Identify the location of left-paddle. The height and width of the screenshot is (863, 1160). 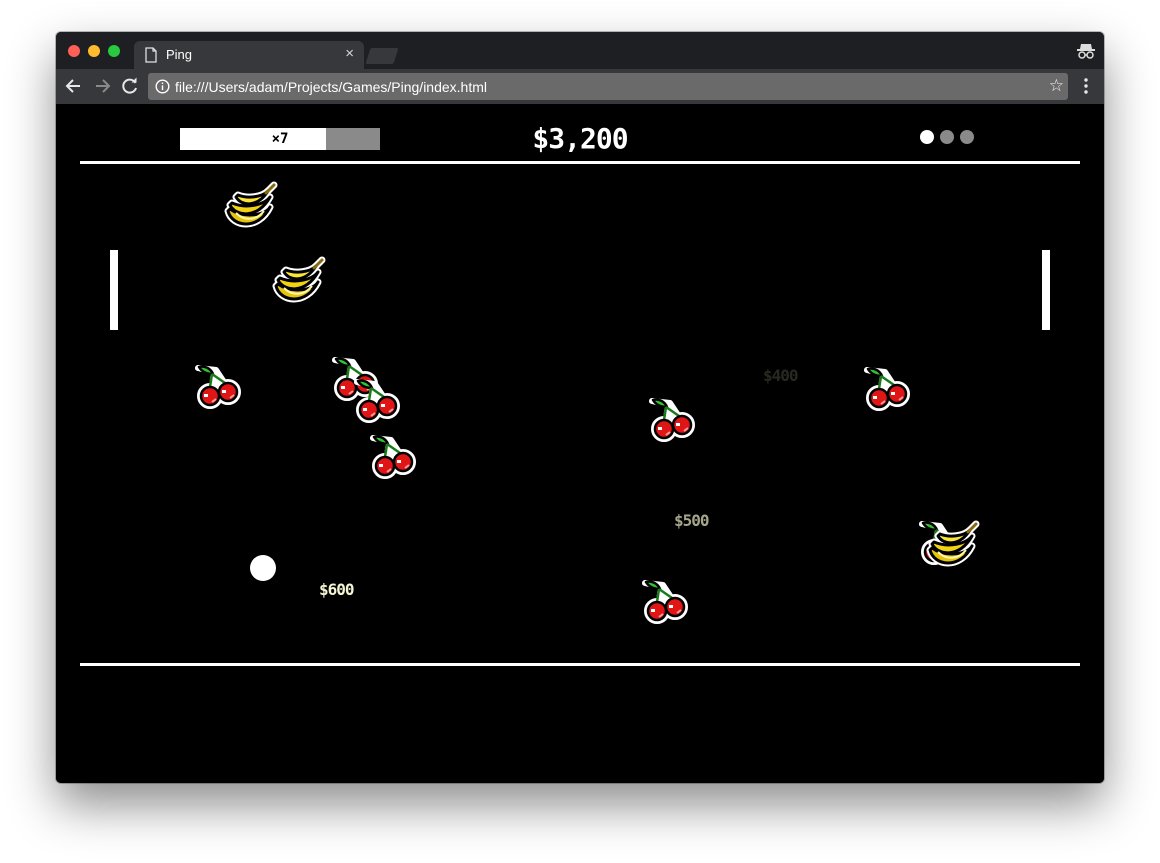
(114, 290).